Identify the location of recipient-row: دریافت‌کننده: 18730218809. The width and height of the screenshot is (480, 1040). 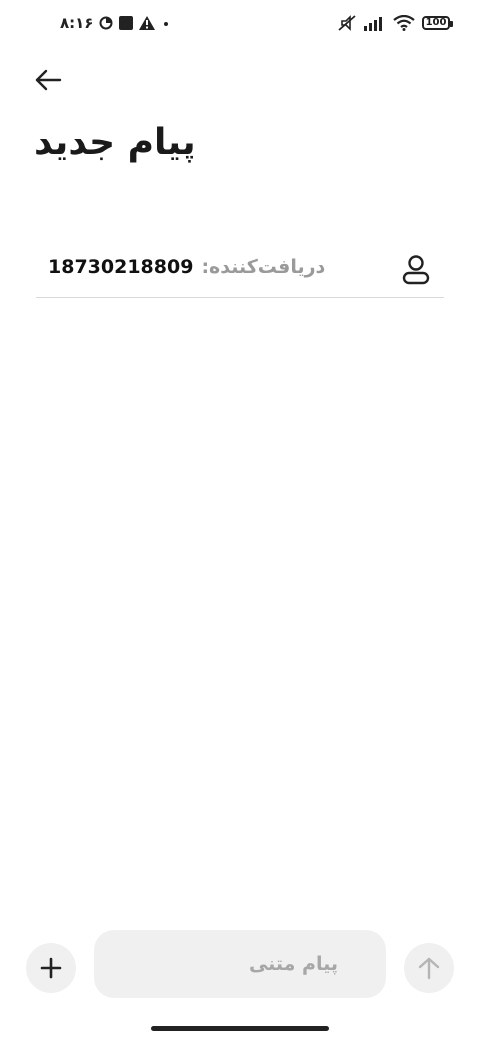
(240, 270).